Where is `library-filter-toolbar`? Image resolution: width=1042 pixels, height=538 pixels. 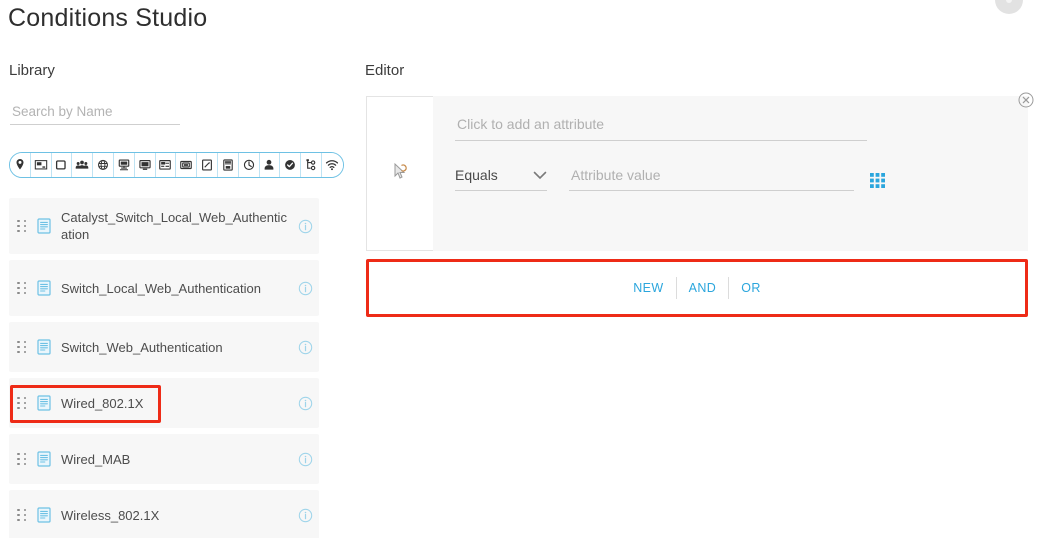
library-filter-toolbar is located at coordinates (176, 165).